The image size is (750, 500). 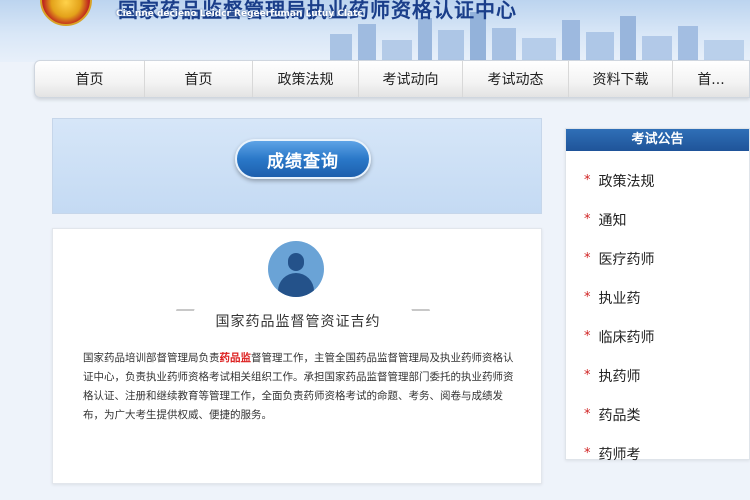 What do you see at coordinates (657, 375) in the screenshot?
I see `announcement-item: * 执药师` at bounding box center [657, 375].